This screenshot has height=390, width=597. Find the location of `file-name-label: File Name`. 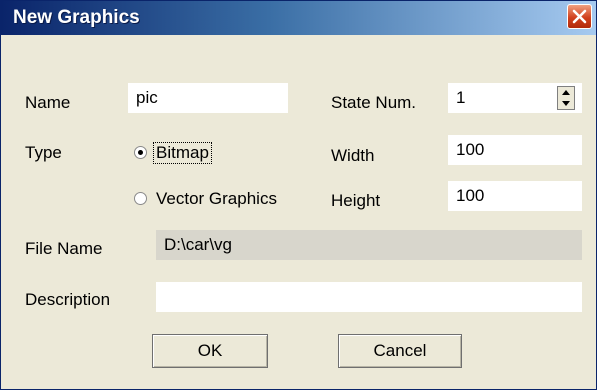

file-name-label: File Name is located at coordinates (64, 248).